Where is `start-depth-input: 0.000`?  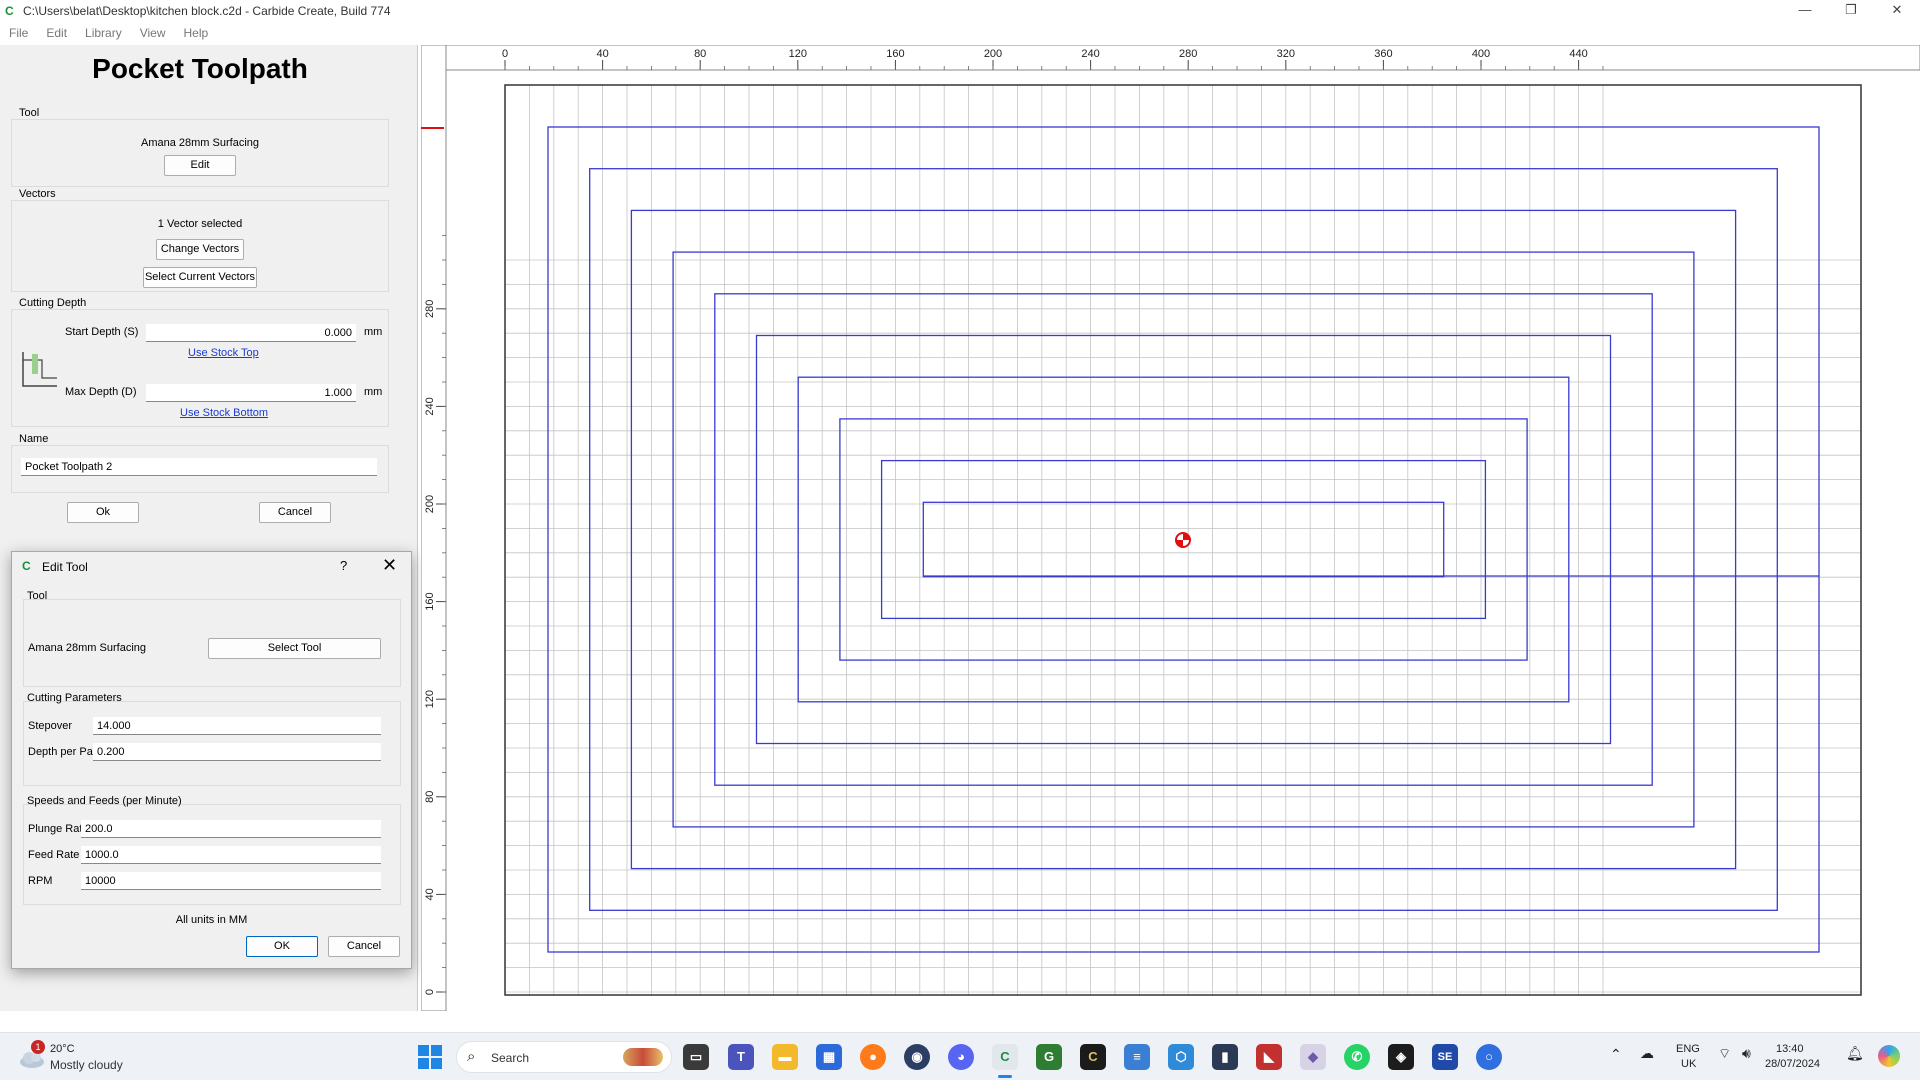
start-depth-input: 0.000 is located at coordinates (251, 333).